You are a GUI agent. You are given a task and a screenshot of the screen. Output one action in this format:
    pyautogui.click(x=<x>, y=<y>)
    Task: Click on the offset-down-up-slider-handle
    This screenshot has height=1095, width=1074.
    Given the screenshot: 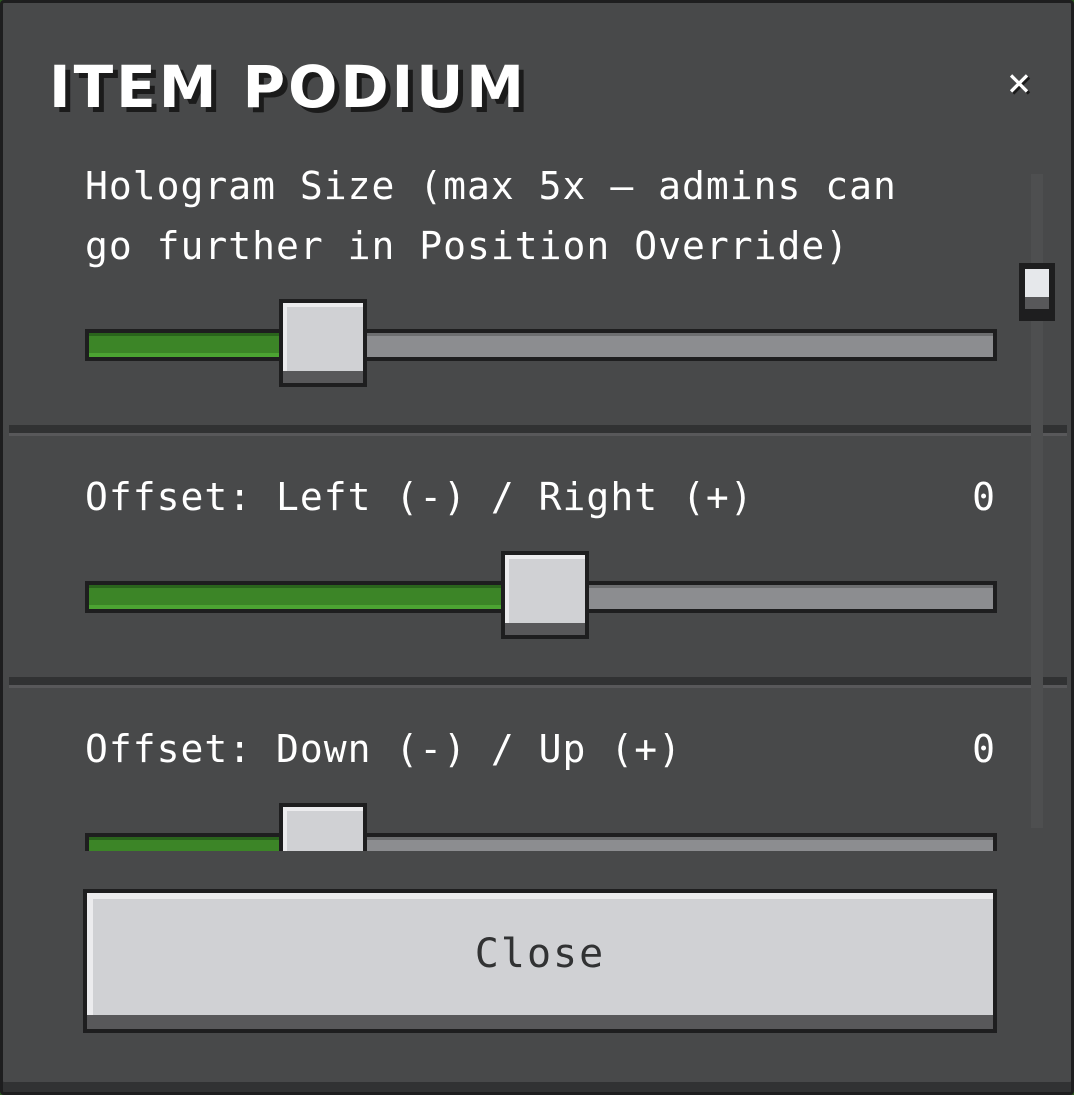 What is the action you would take?
    pyautogui.click(x=322, y=827)
    